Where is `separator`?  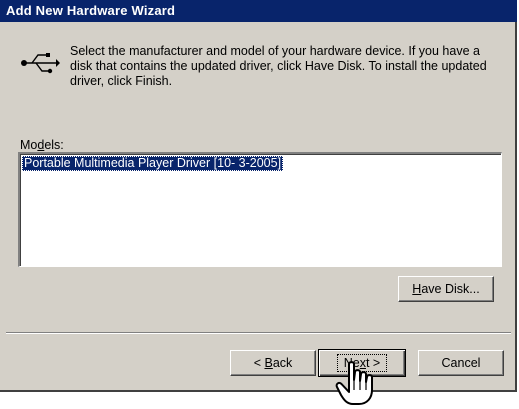 separator is located at coordinates (258, 333).